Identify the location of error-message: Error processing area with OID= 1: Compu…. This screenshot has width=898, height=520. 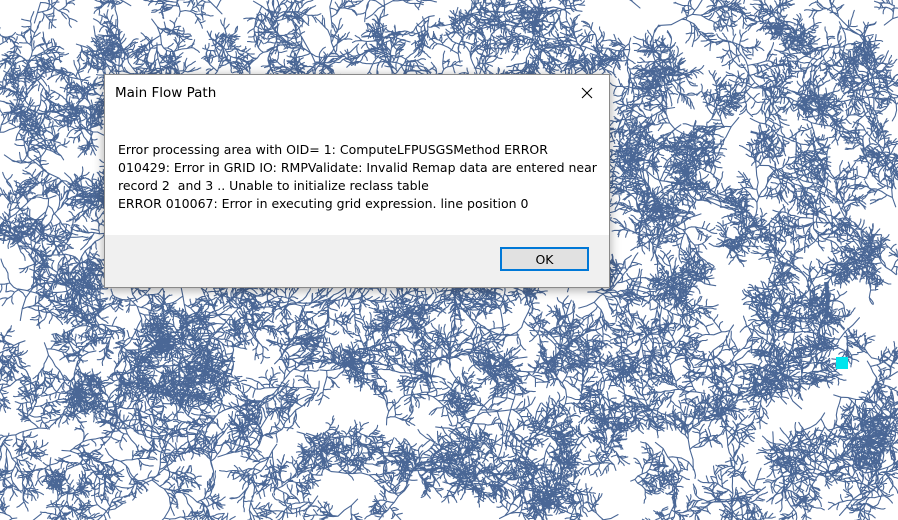
(358, 177).